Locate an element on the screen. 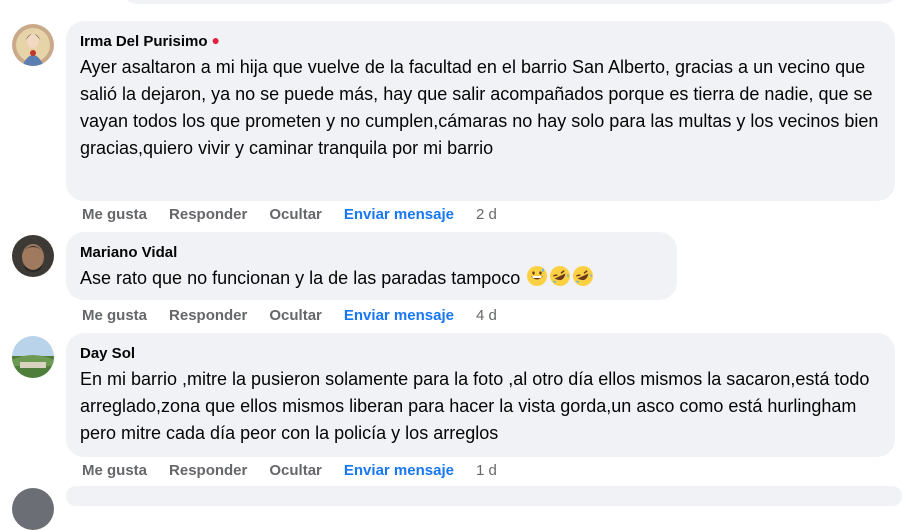  comment-author: Day Sol is located at coordinates (107, 354).